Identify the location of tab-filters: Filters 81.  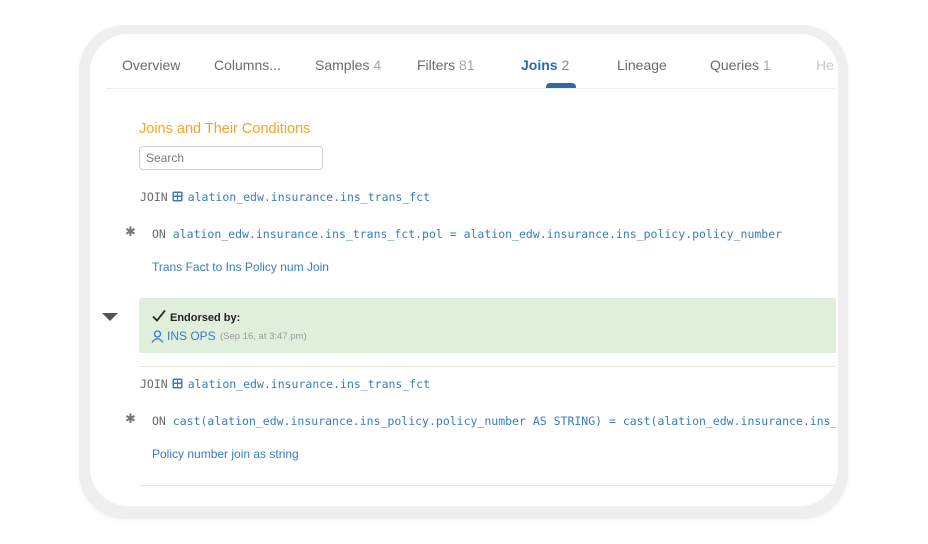
(446, 65).